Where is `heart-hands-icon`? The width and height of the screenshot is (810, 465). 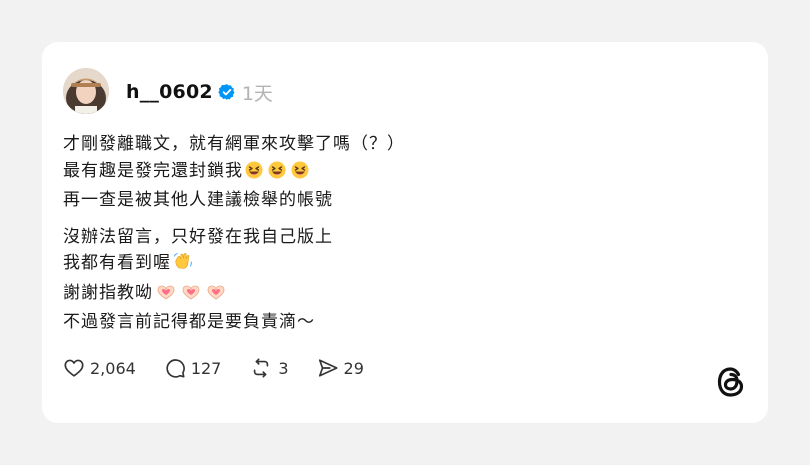
heart-hands-icon is located at coordinates (190, 296).